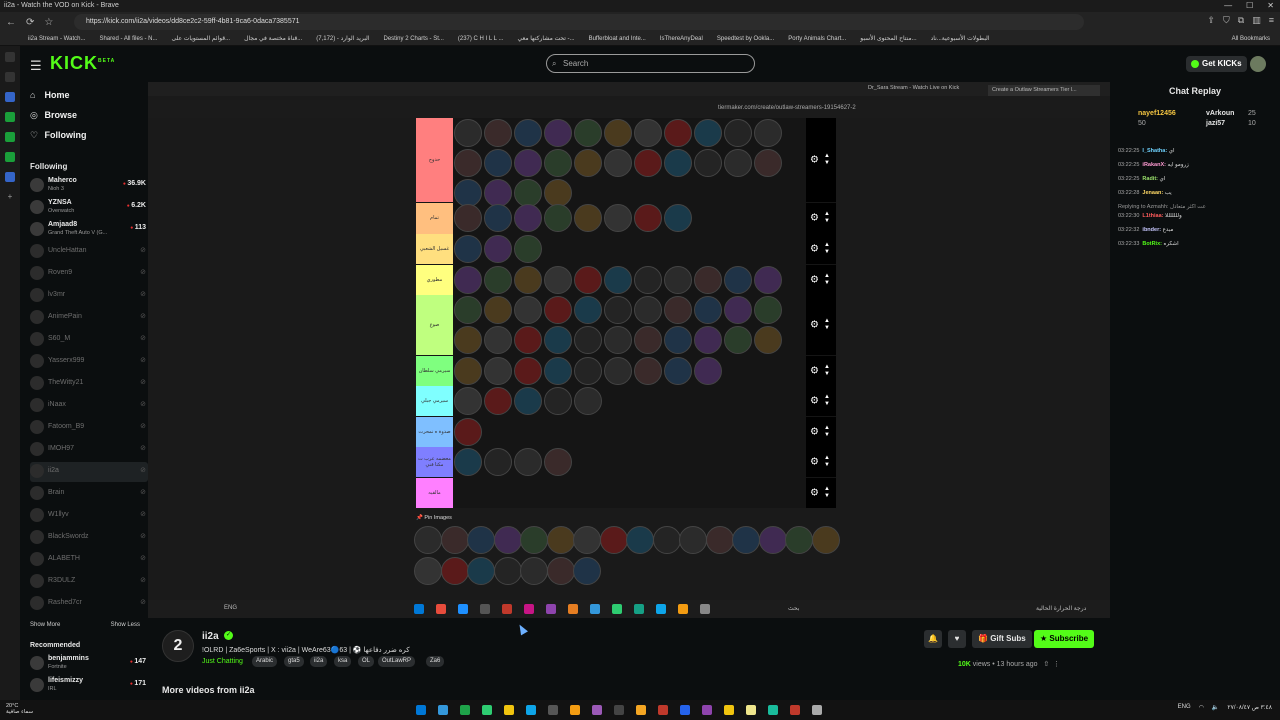  I want to click on following-channel: S60_M ⊘, so click(89, 340).